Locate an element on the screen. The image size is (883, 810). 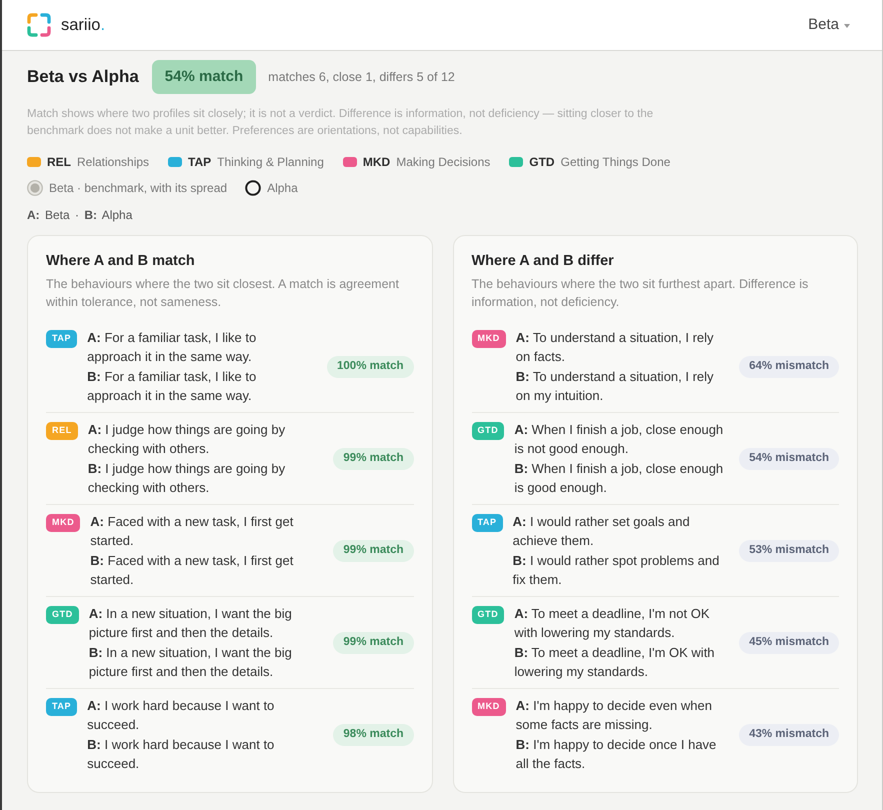
a-statement: A: Faced with a new task, I first get started. is located at coordinates (192, 531).